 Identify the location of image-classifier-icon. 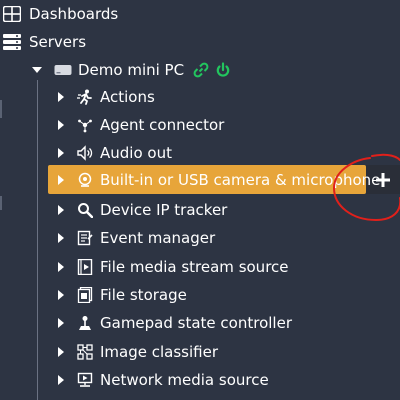
(85, 352).